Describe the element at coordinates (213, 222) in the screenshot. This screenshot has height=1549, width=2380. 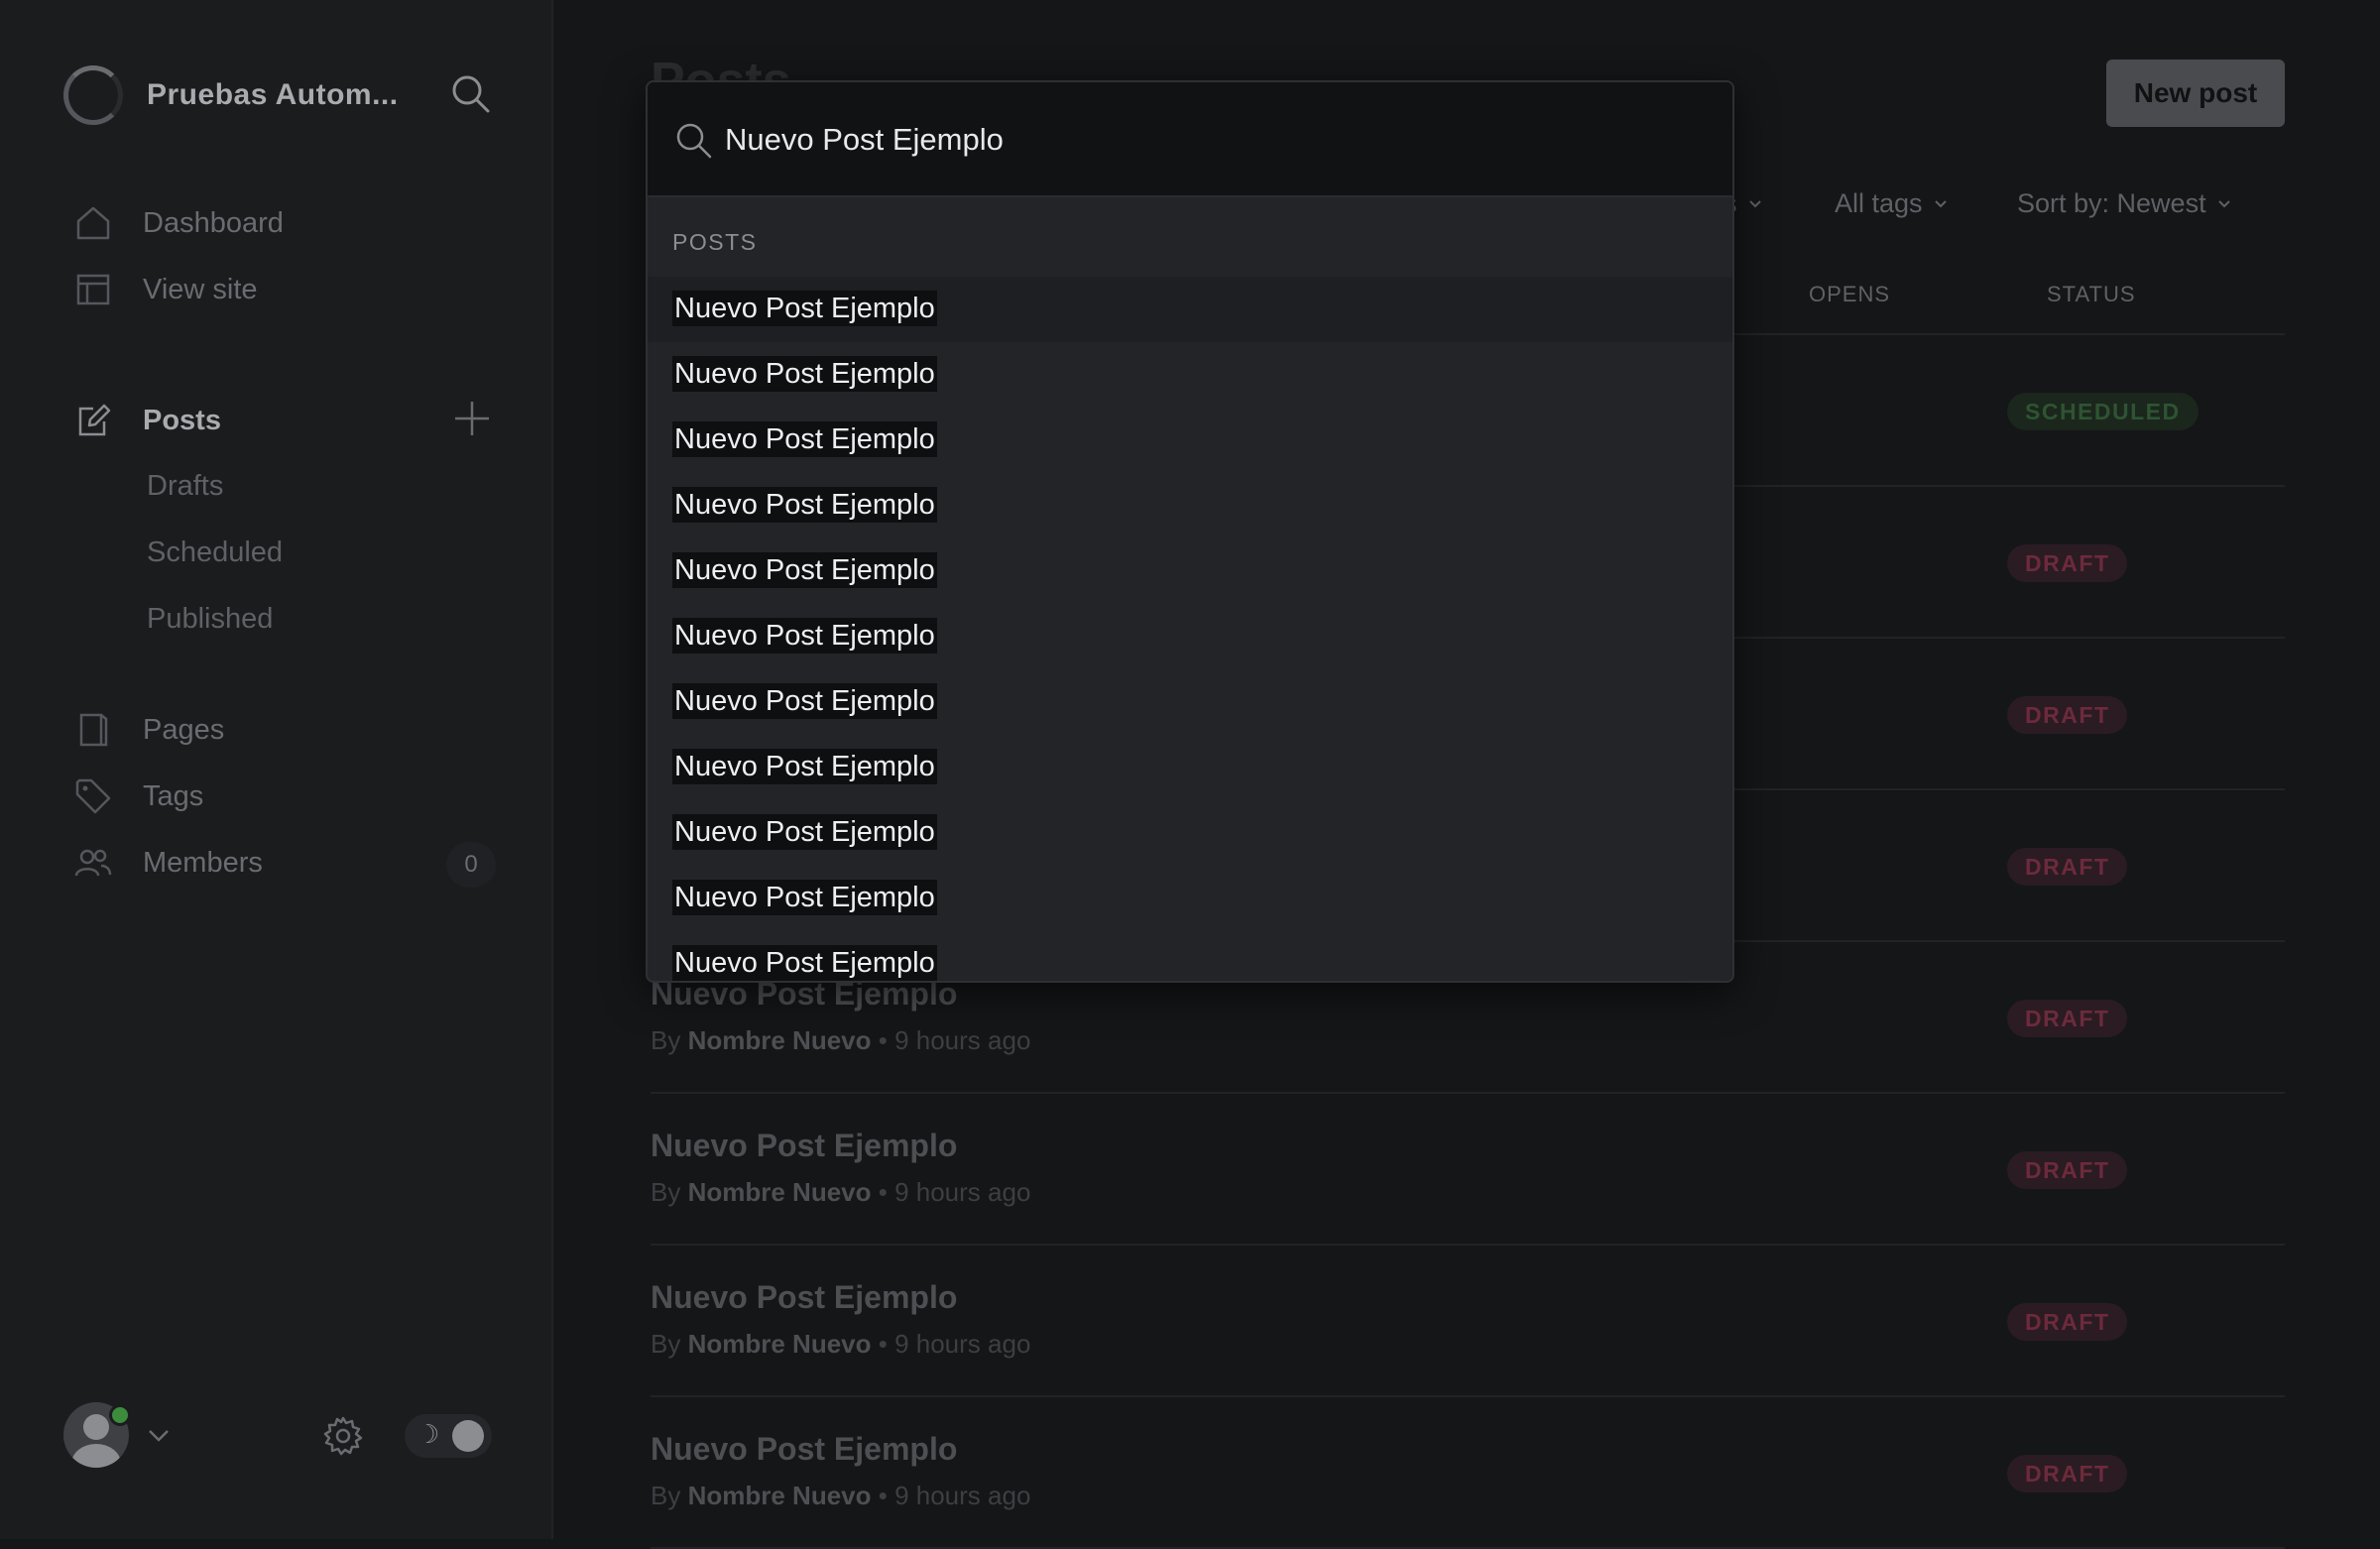
I see `nav-label-dashboard: Dashboard` at that location.